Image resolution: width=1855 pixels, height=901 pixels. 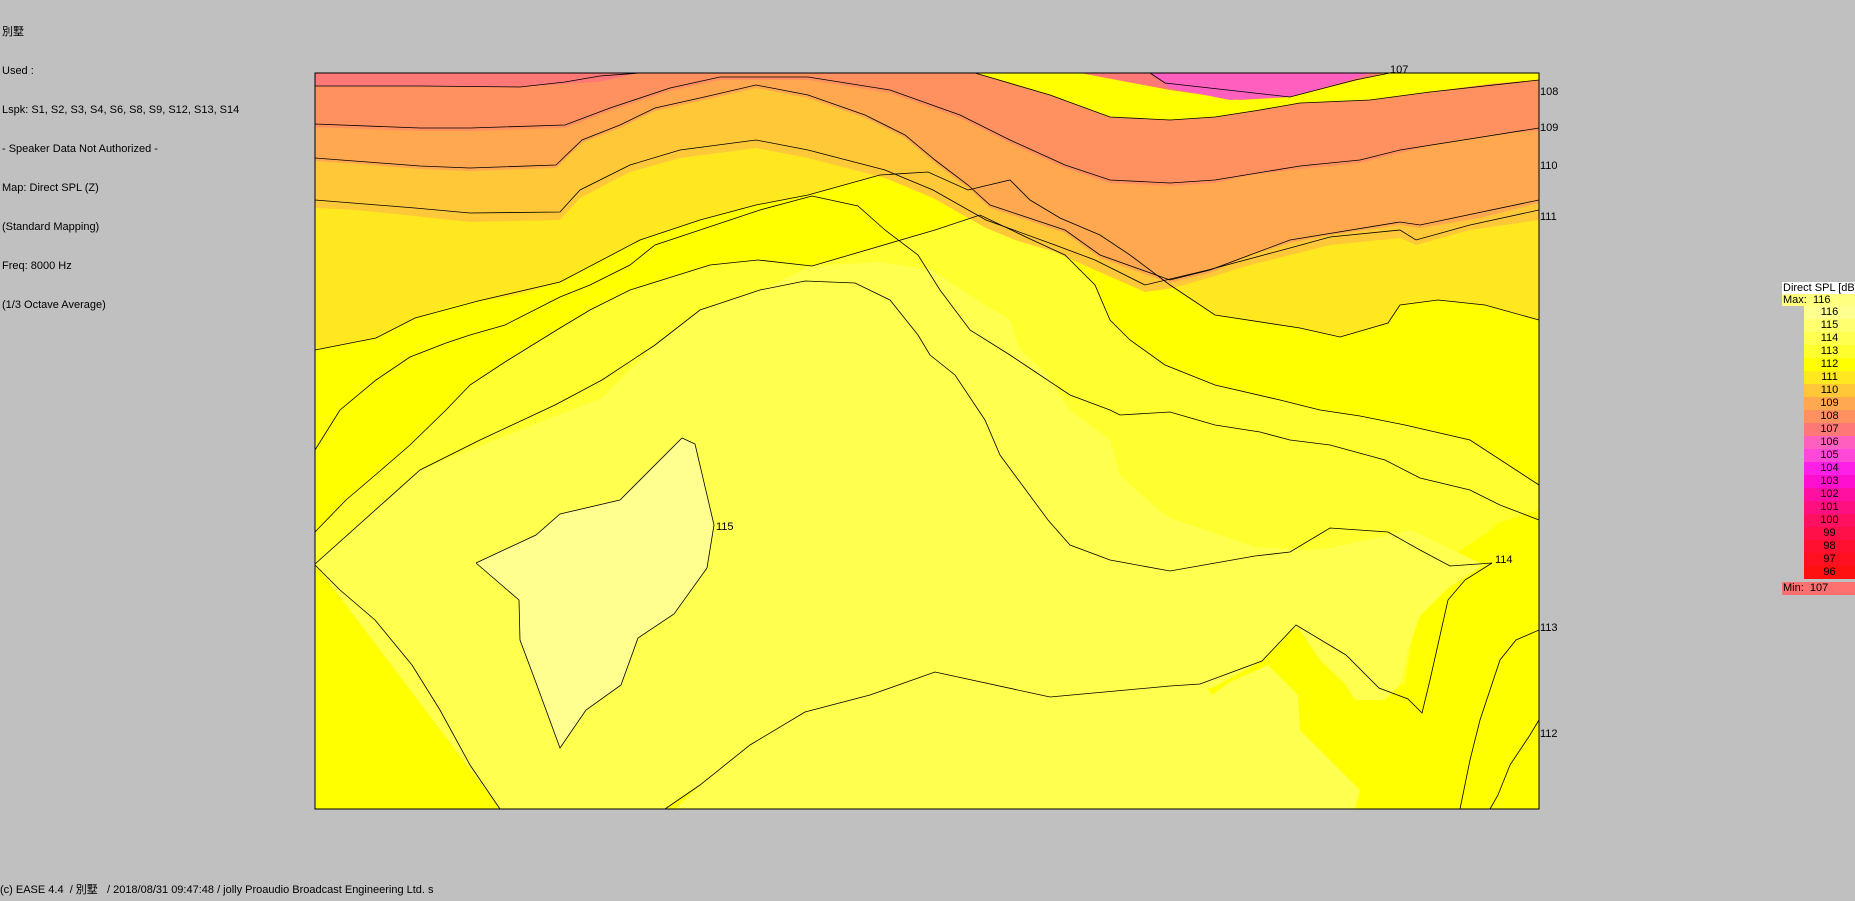 What do you see at coordinates (1829, 546) in the screenshot?
I see `legend-step-98: 98` at bounding box center [1829, 546].